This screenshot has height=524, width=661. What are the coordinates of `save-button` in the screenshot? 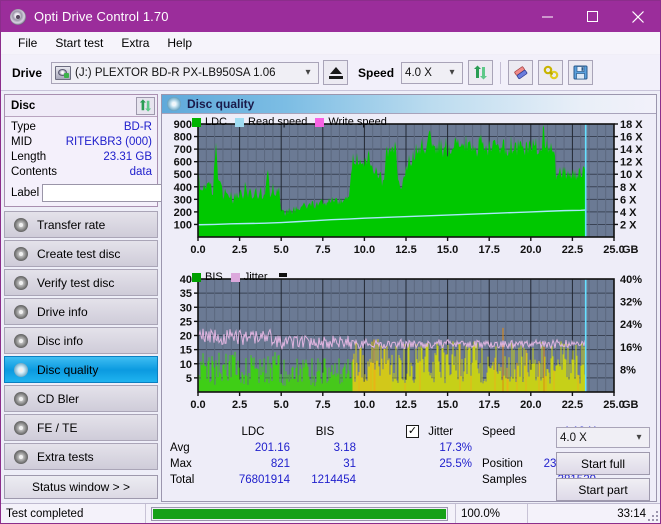 It's located at (581, 72).